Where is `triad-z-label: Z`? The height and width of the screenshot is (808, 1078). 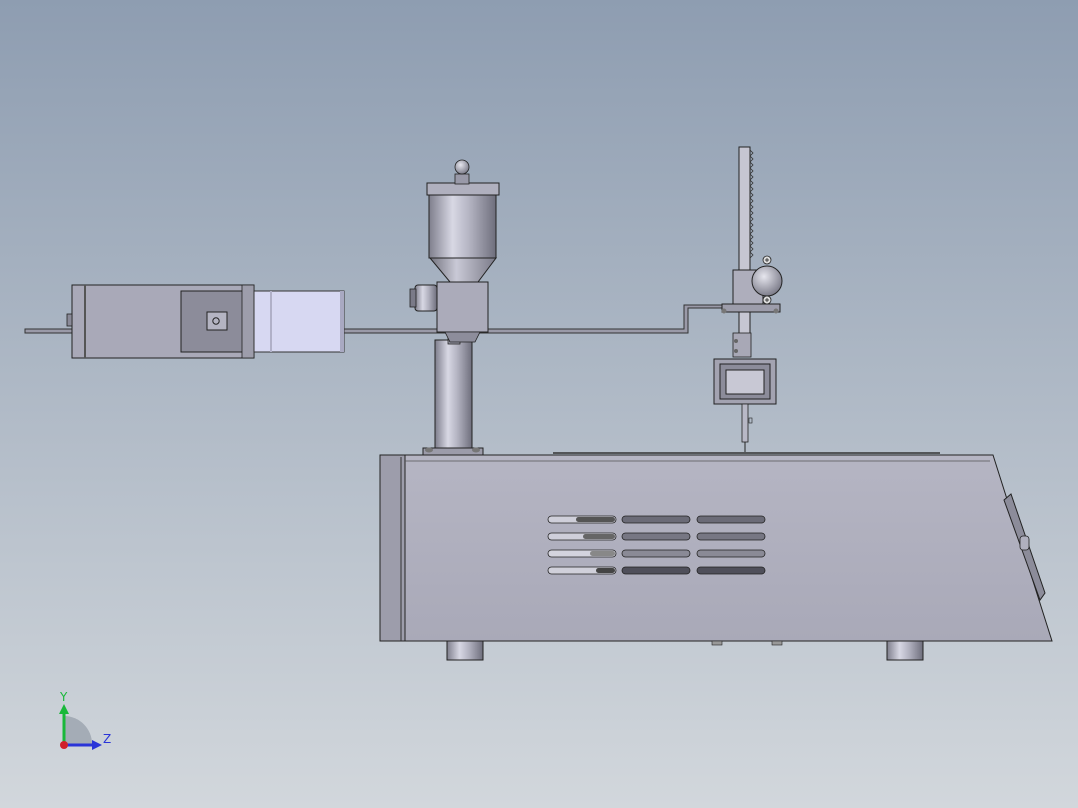 triad-z-label: Z is located at coordinates (107, 739).